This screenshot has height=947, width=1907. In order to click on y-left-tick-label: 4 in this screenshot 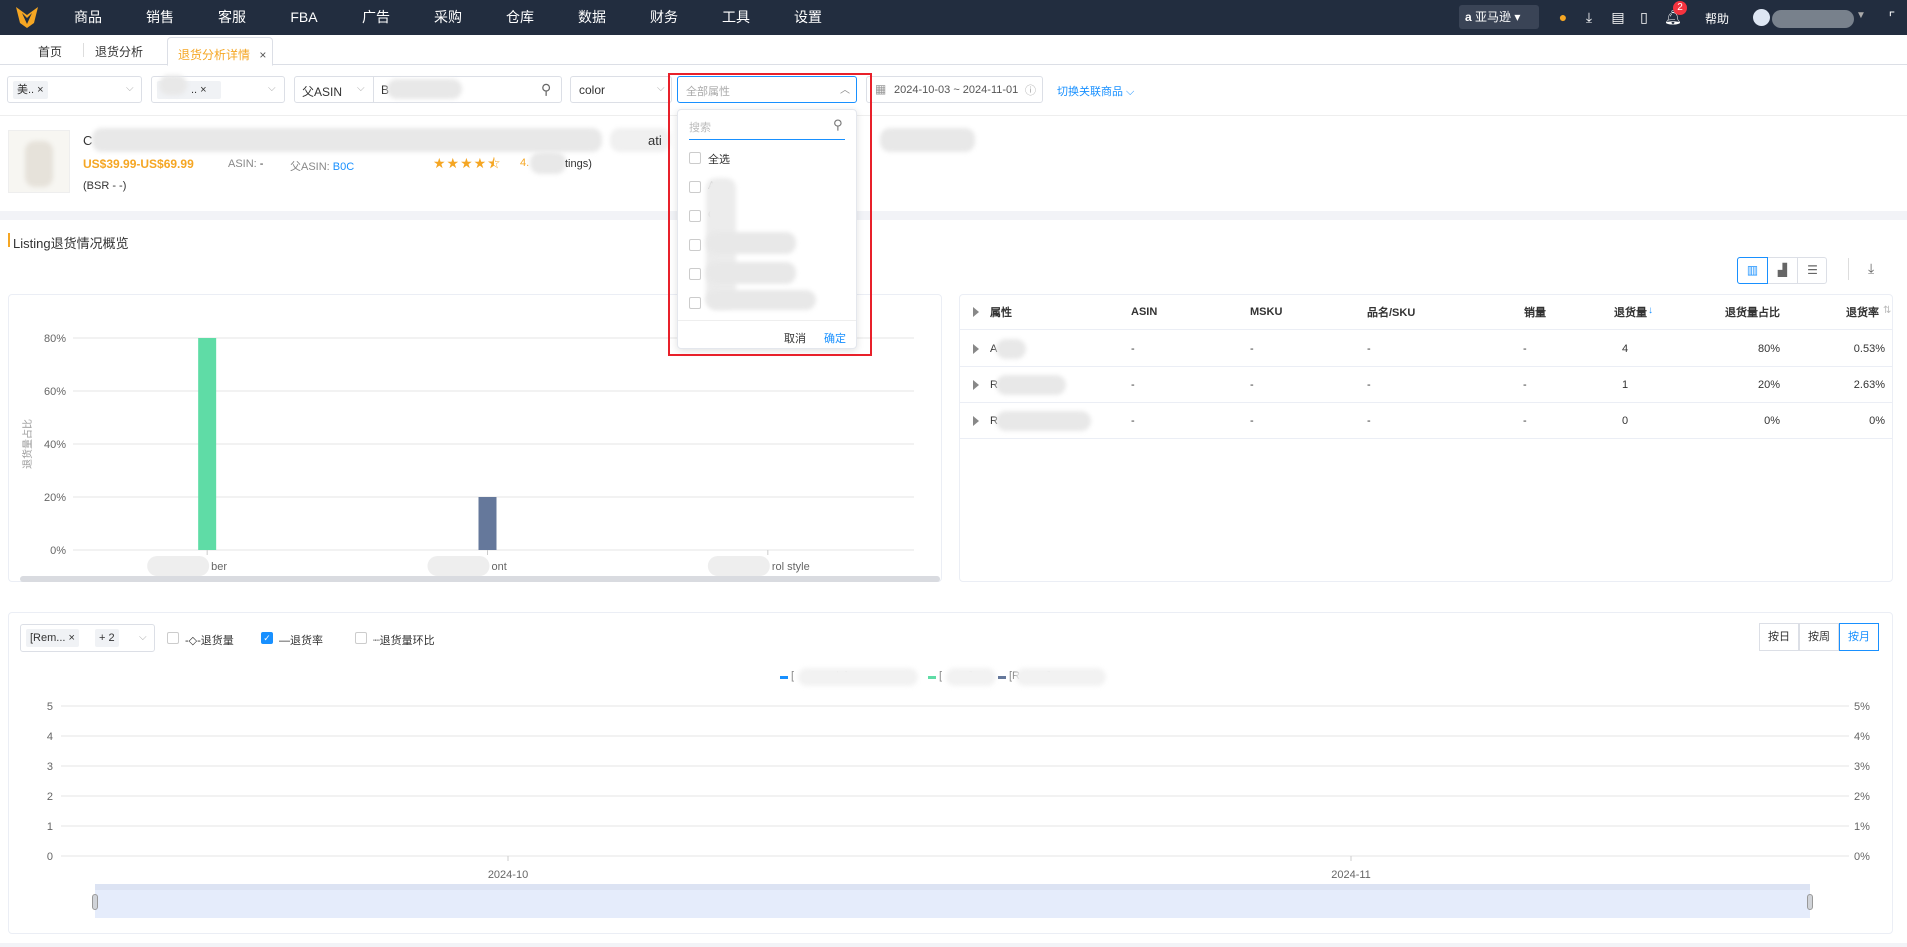, I will do `click(50, 737)`.